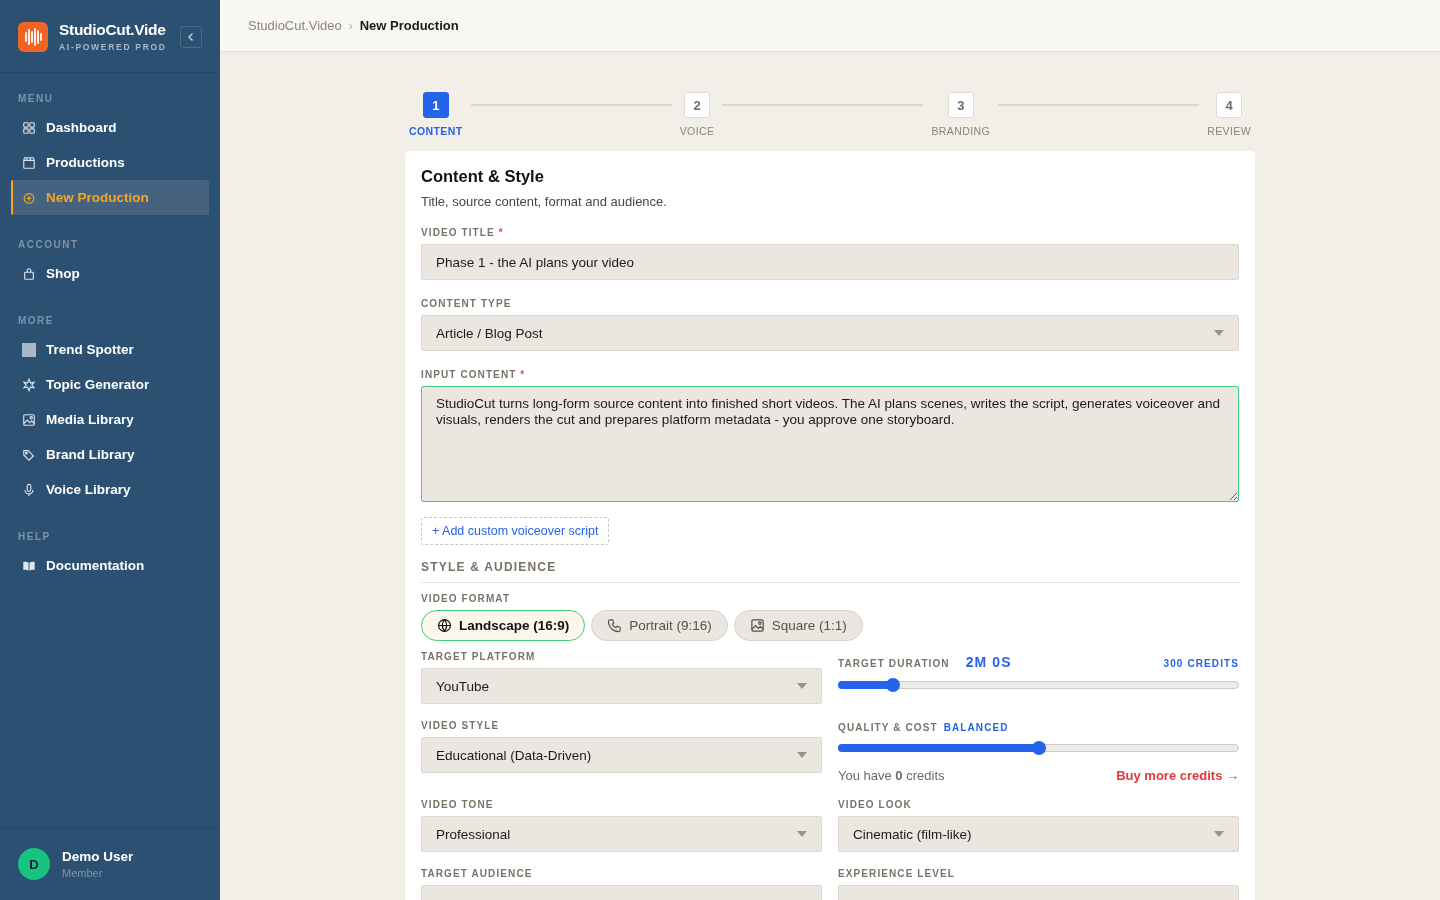 This screenshot has height=900, width=1440. I want to click on dropdown: YouTube, so click(621, 686).